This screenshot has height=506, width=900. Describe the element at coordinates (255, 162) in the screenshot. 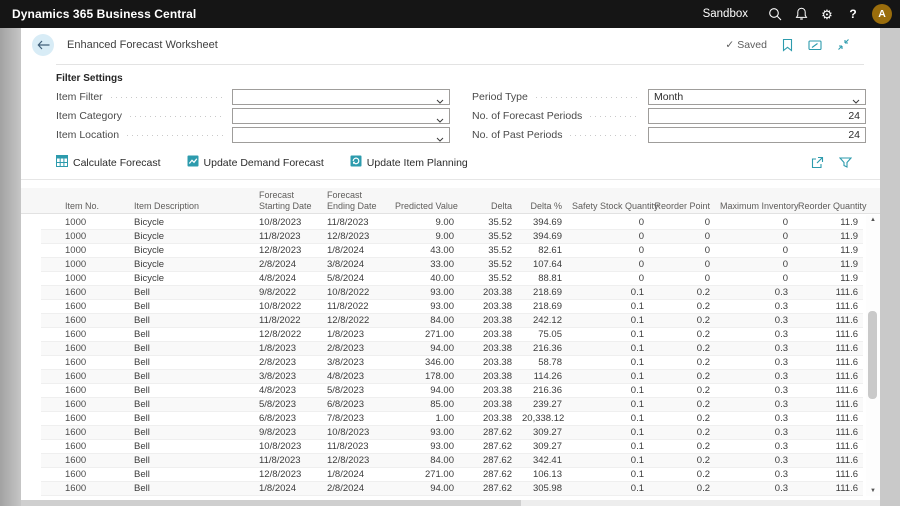

I see `update-demand-forecast-button: Update Demand Forecast` at that location.